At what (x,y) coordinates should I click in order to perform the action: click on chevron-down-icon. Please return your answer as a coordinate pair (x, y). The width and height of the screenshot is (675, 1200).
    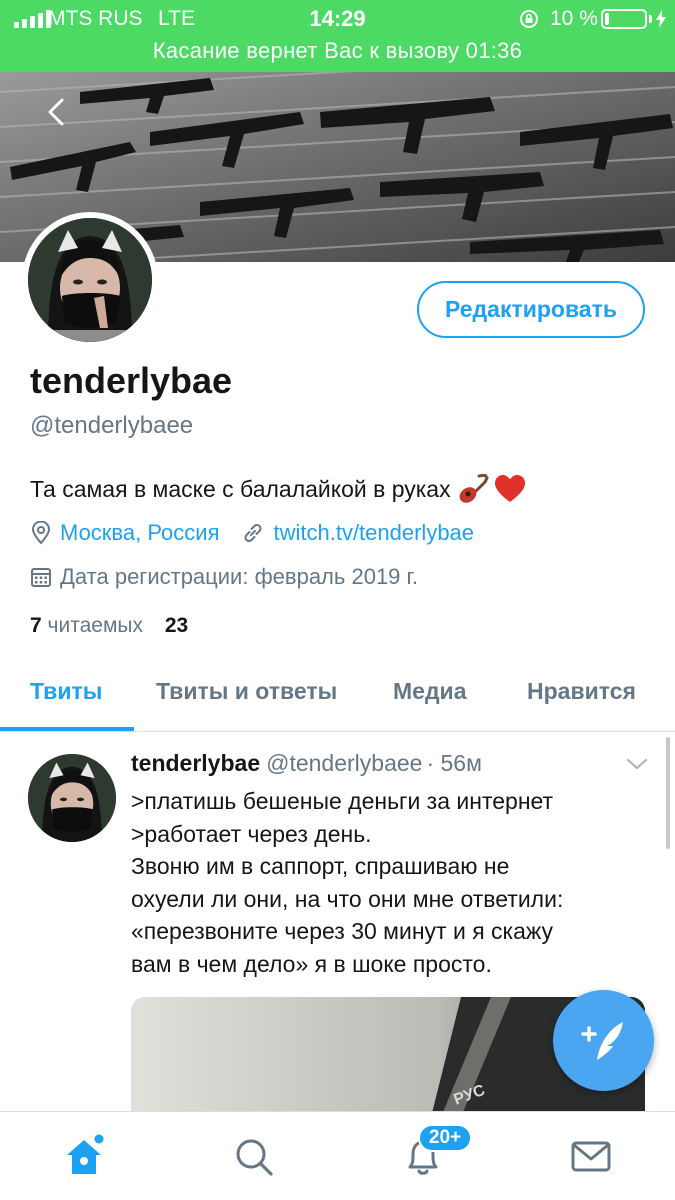
    Looking at the image, I should click on (637, 764).